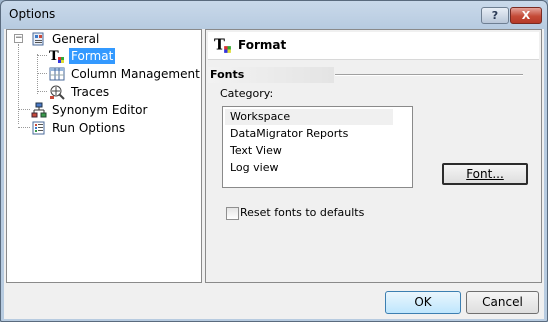 This screenshot has height=322, width=548. I want to click on tree-item-column-management: Column Management, so click(124, 74).